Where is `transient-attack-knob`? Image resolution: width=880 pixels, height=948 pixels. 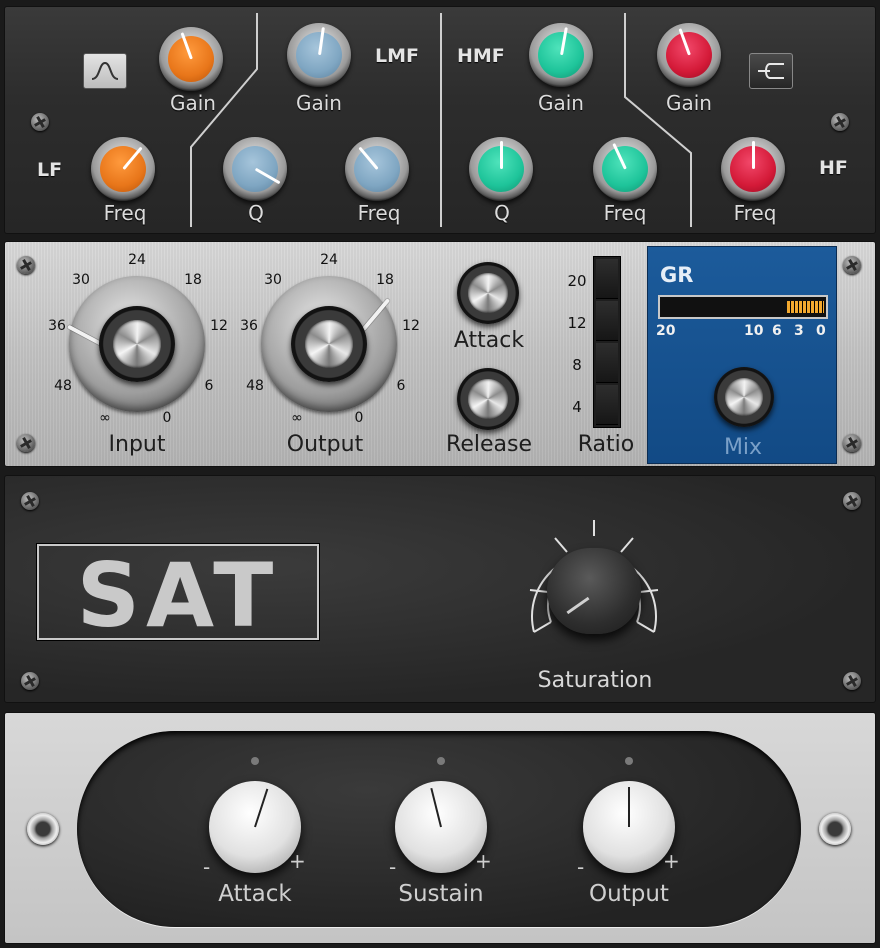
transient-attack-knob is located at coordinates (255, 827).